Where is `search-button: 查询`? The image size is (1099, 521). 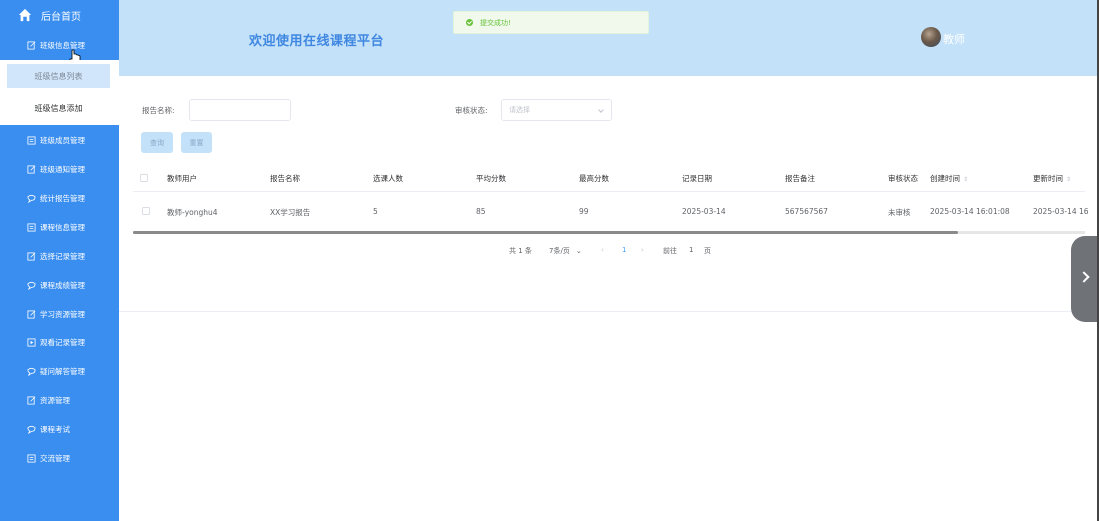
search-button: 查询 is located at coordinates (157, 142).